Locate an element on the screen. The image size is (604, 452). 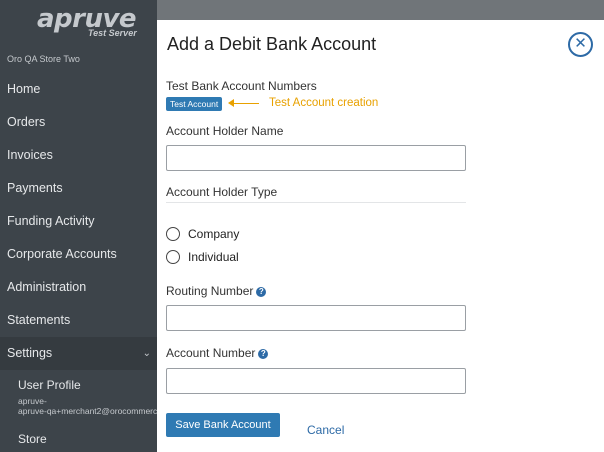
radio-individual-label: Individual is located at coordinates (213, 257).